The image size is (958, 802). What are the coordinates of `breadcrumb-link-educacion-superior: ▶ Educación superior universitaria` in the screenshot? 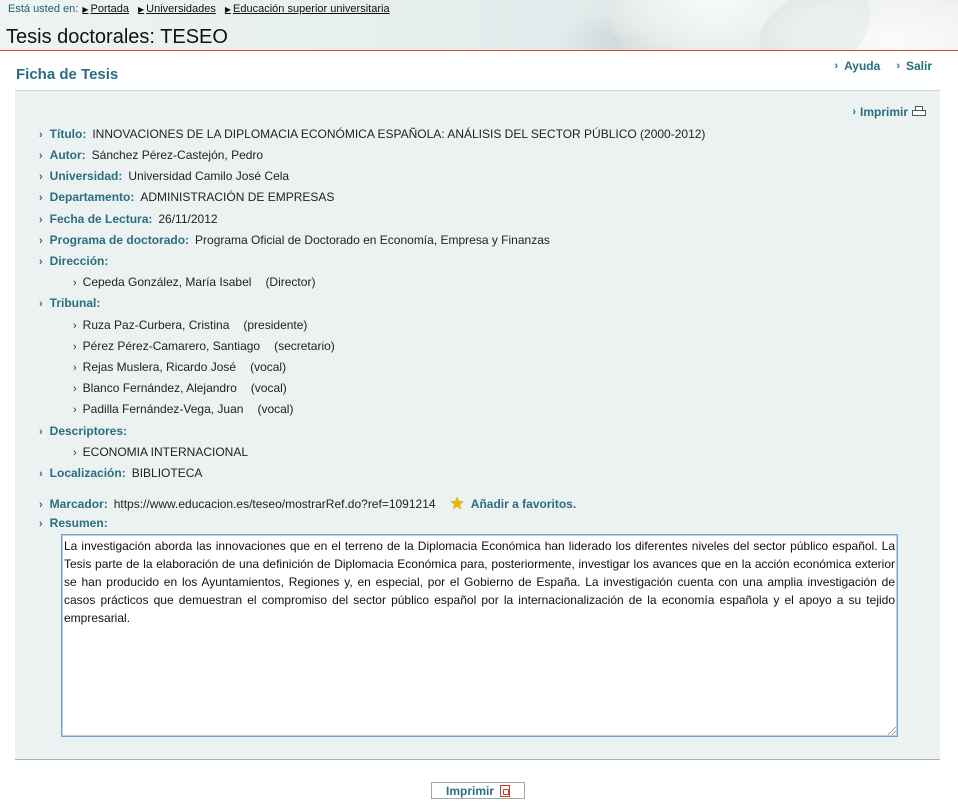 It's located at (307, 9).